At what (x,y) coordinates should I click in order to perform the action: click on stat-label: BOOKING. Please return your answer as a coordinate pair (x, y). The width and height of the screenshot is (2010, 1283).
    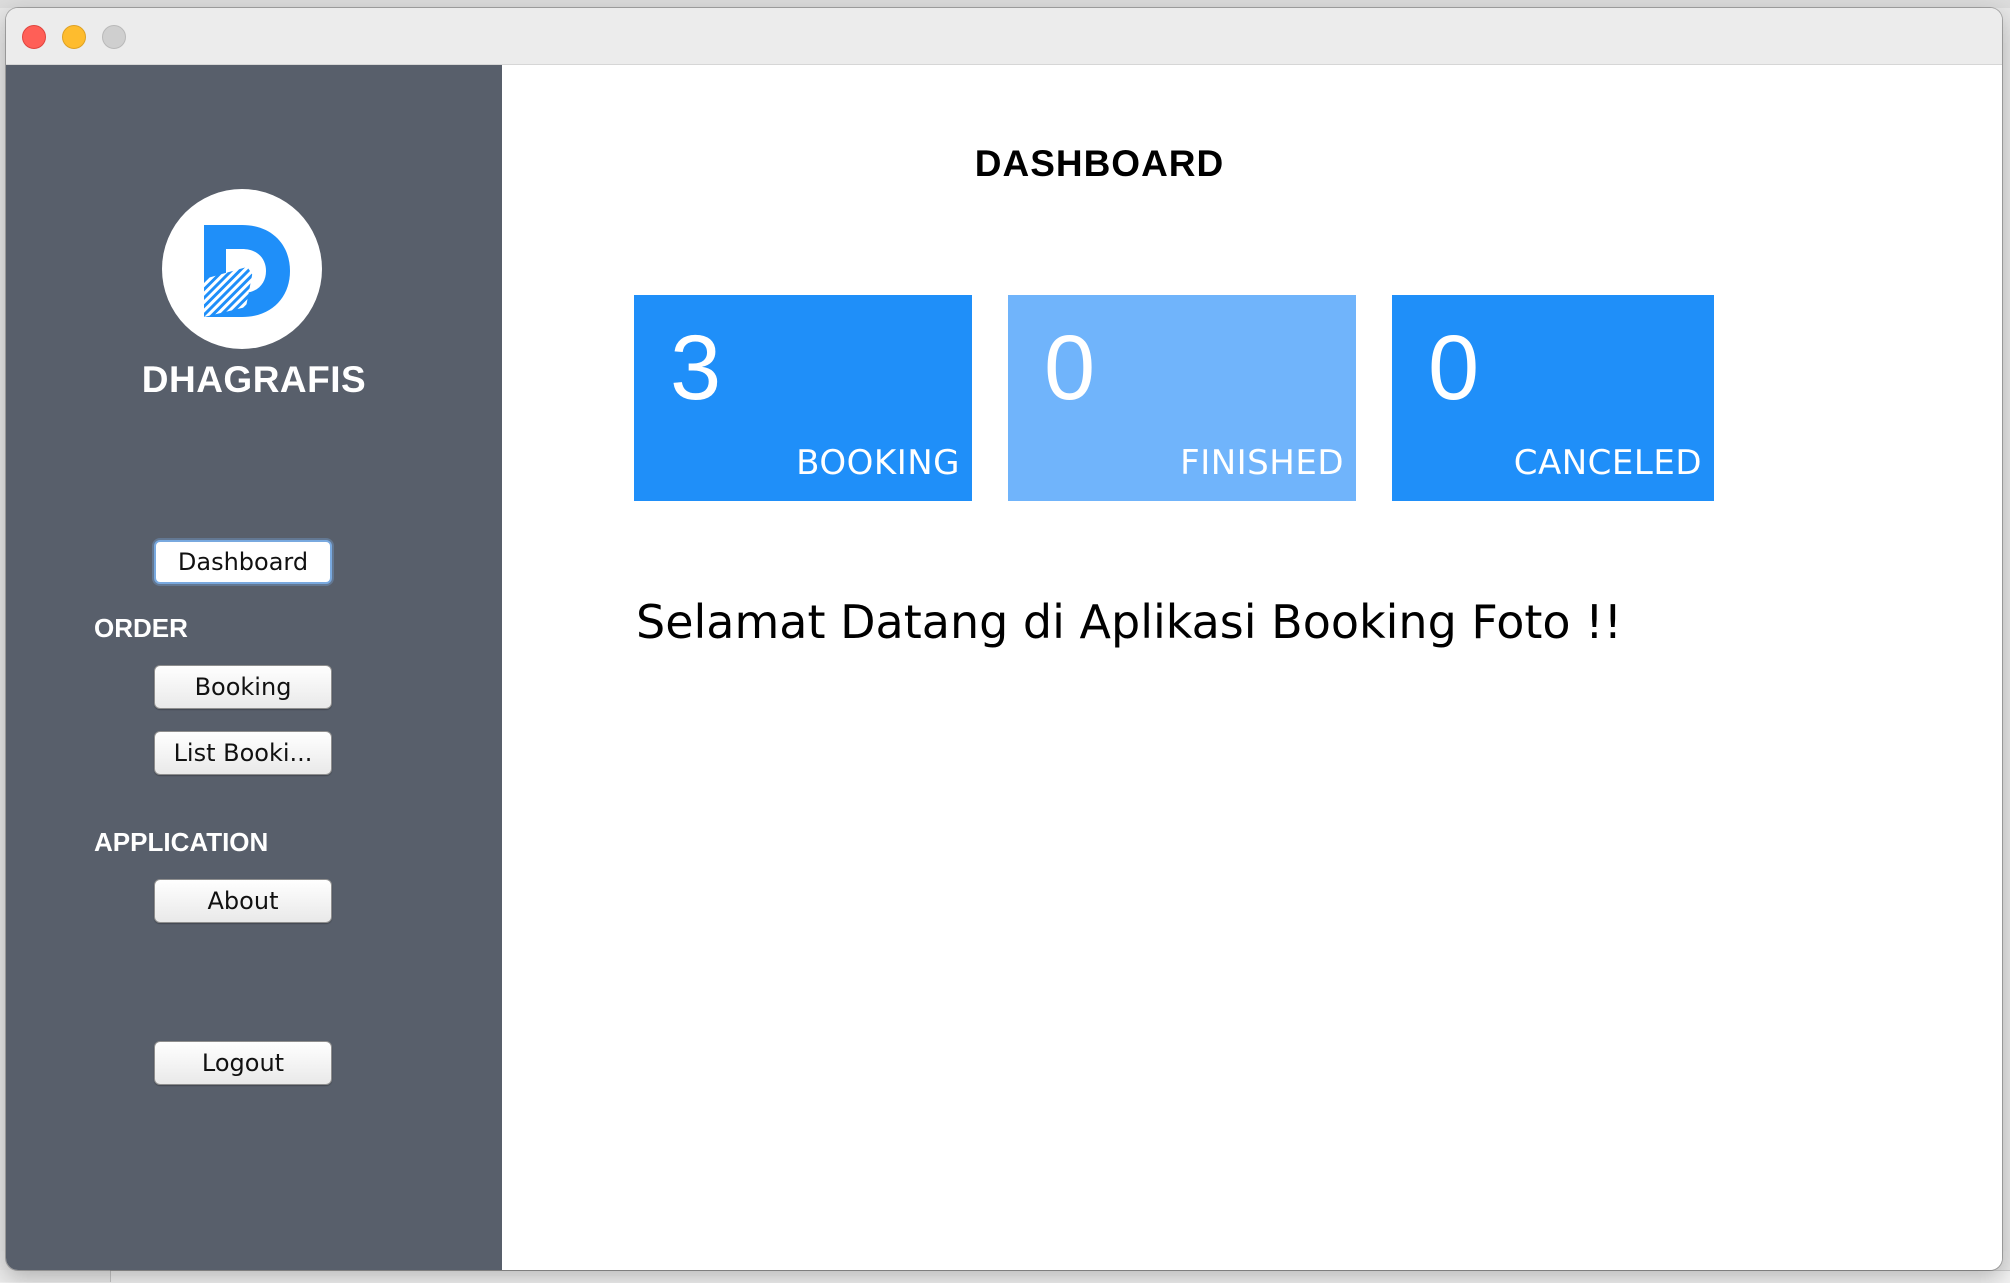
    Looking at the image, I should click on (878, 463).